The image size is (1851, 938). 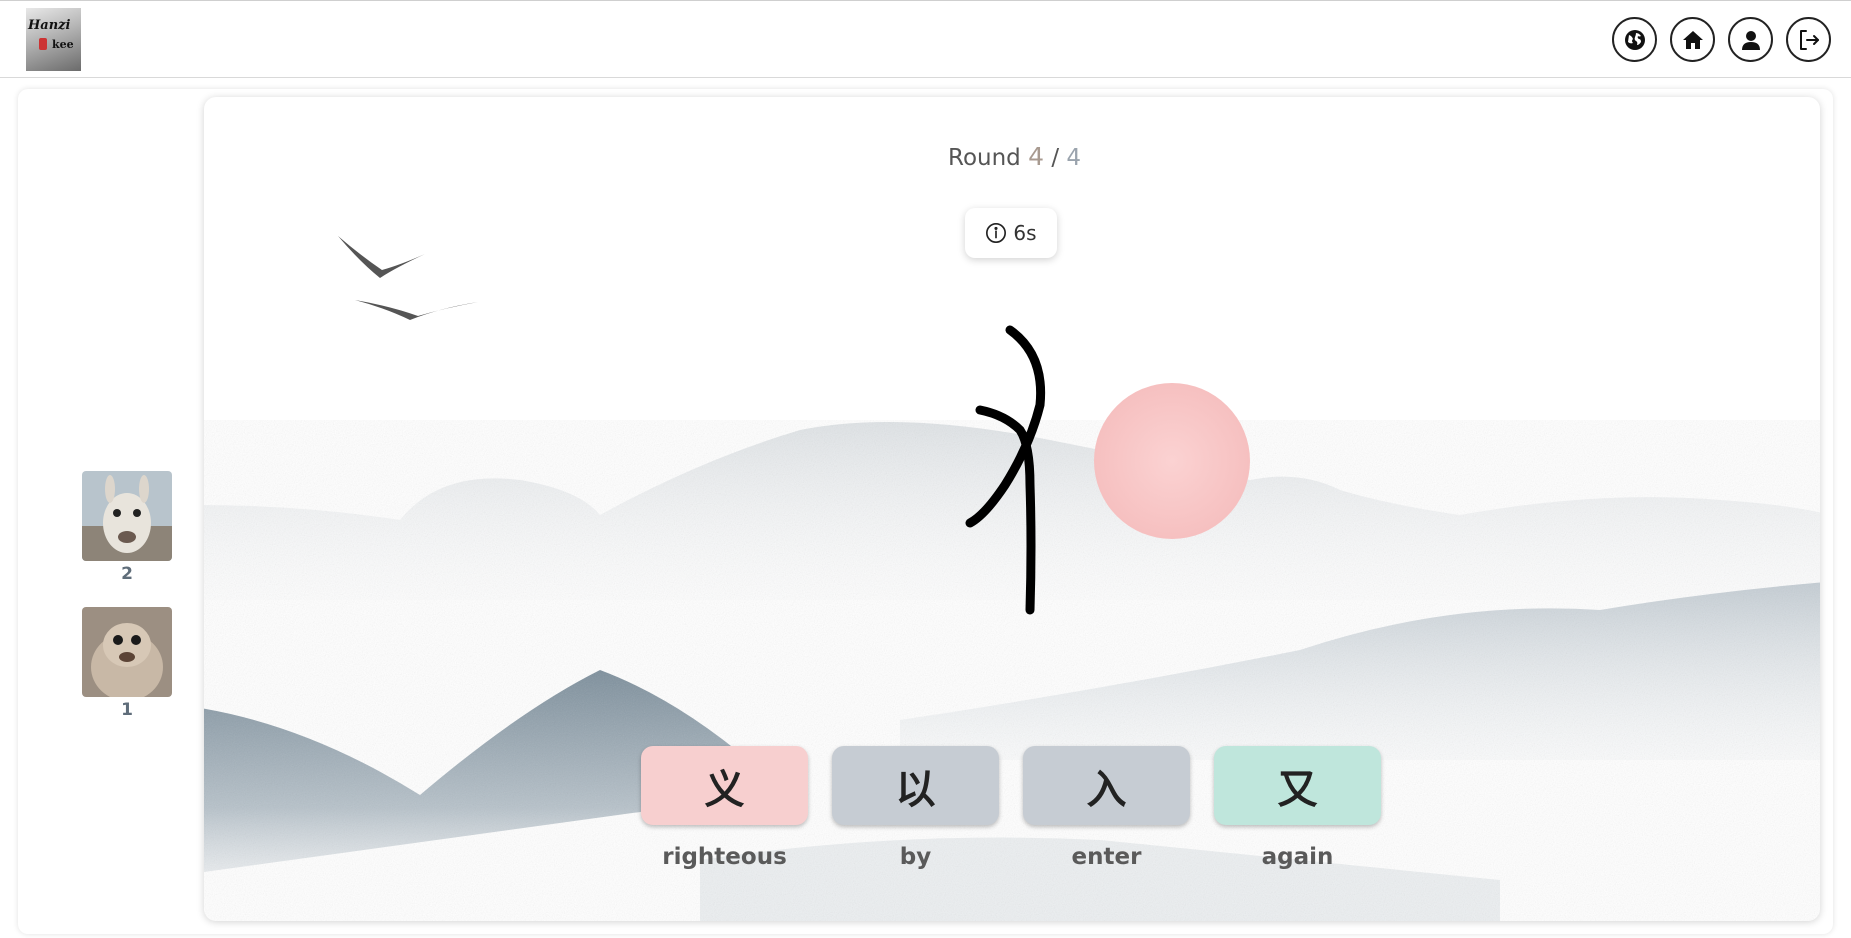 I want to click on player-score: 2, so click(x=127, y=574).